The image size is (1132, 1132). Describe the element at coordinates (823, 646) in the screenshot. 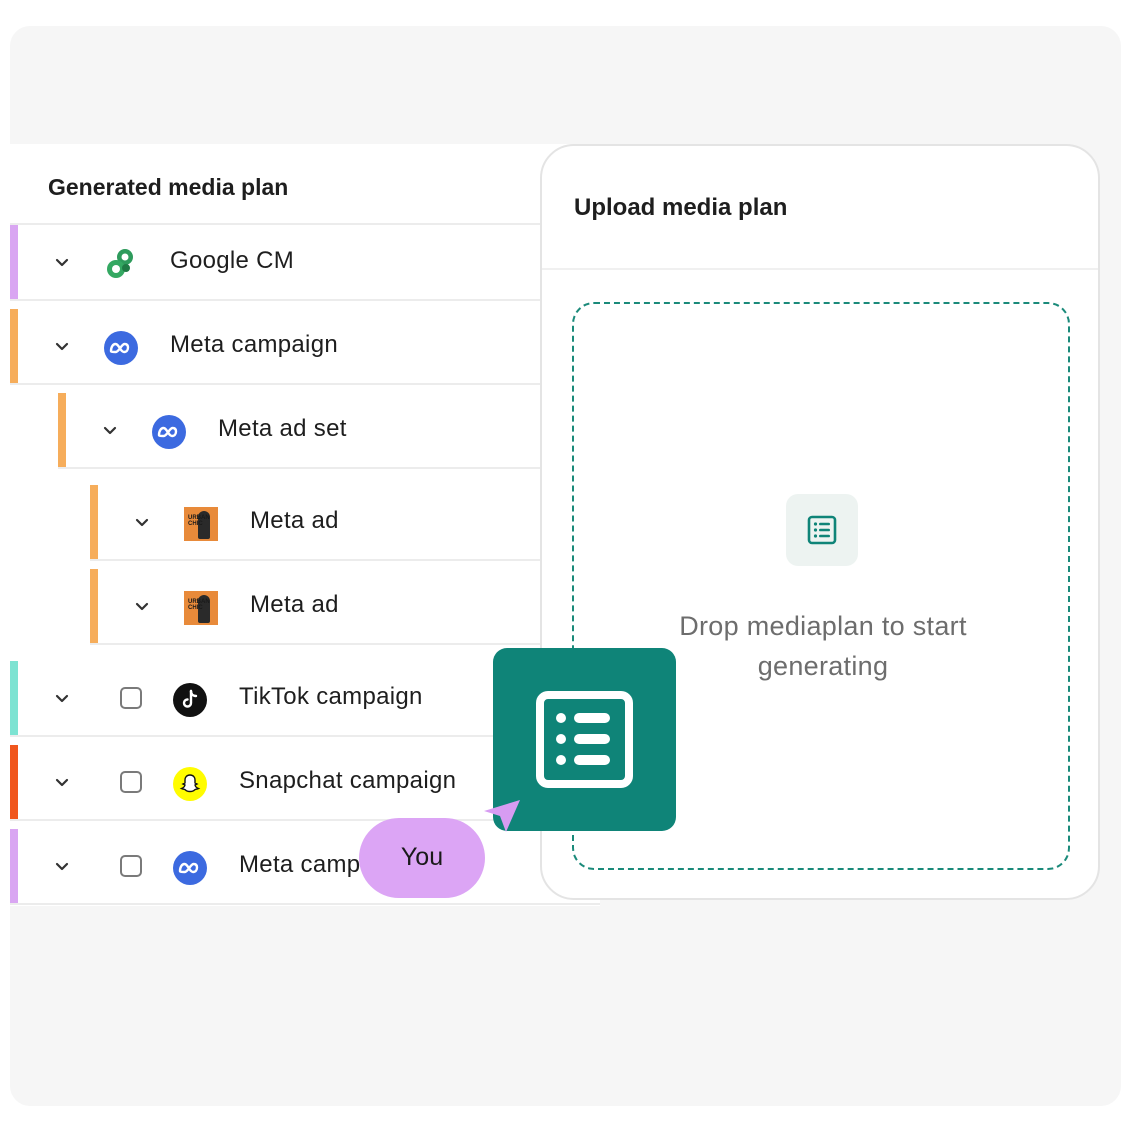

I see `dropzone-text: Drop mediaplan to start generating` at that location.